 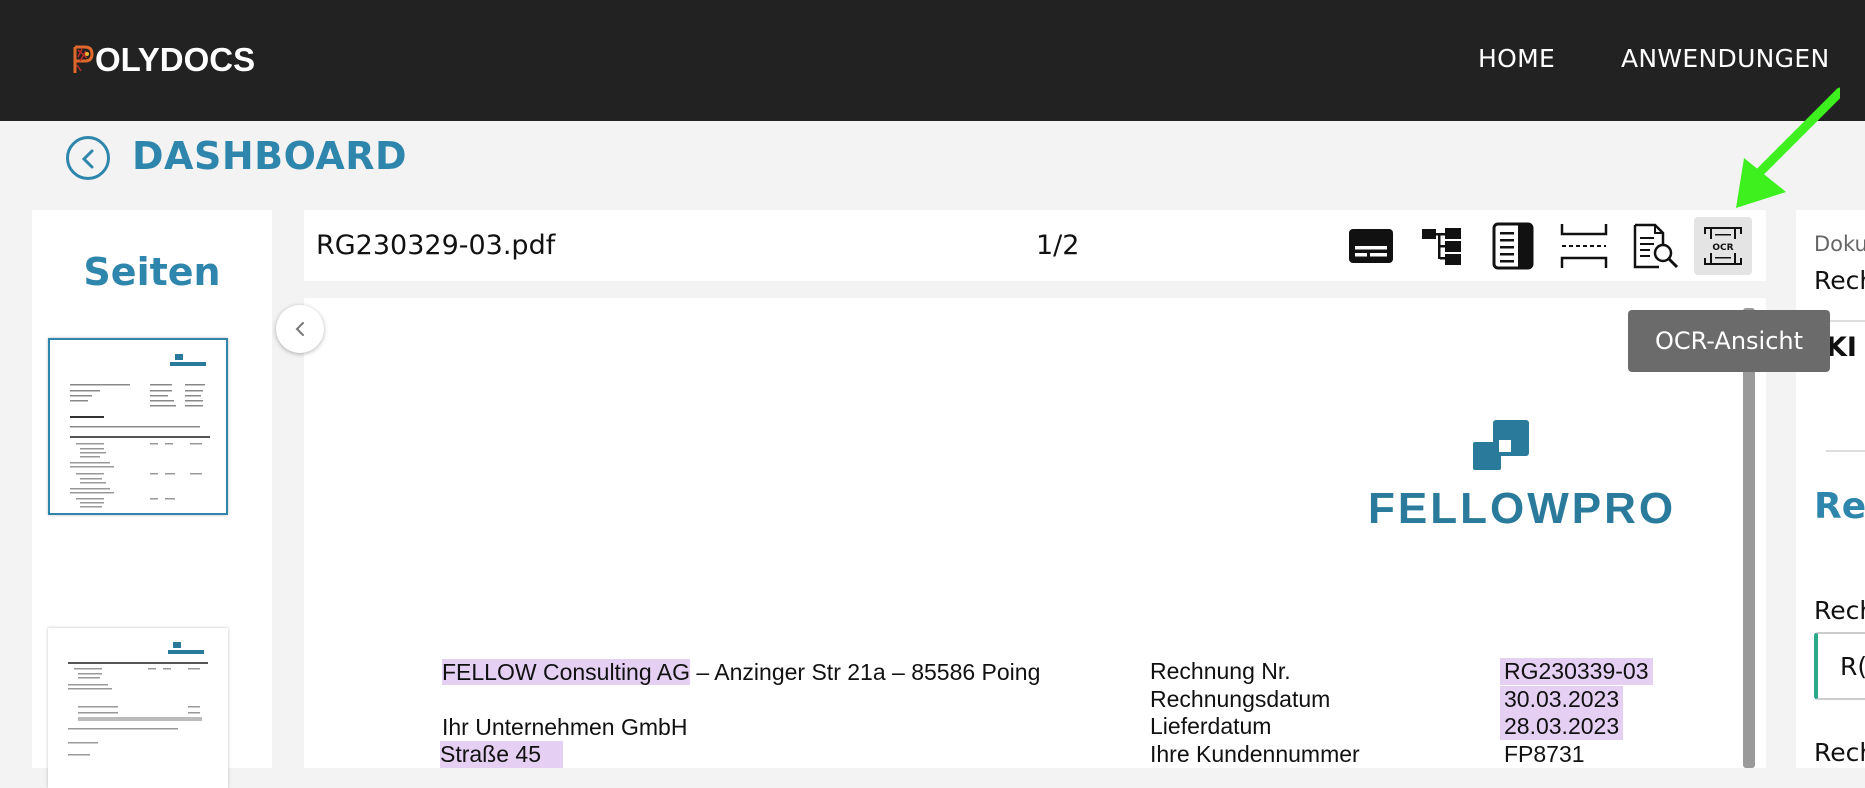 I want to click on field-value-invoice-number: RG230339-03, so click(x=1576, y=671).